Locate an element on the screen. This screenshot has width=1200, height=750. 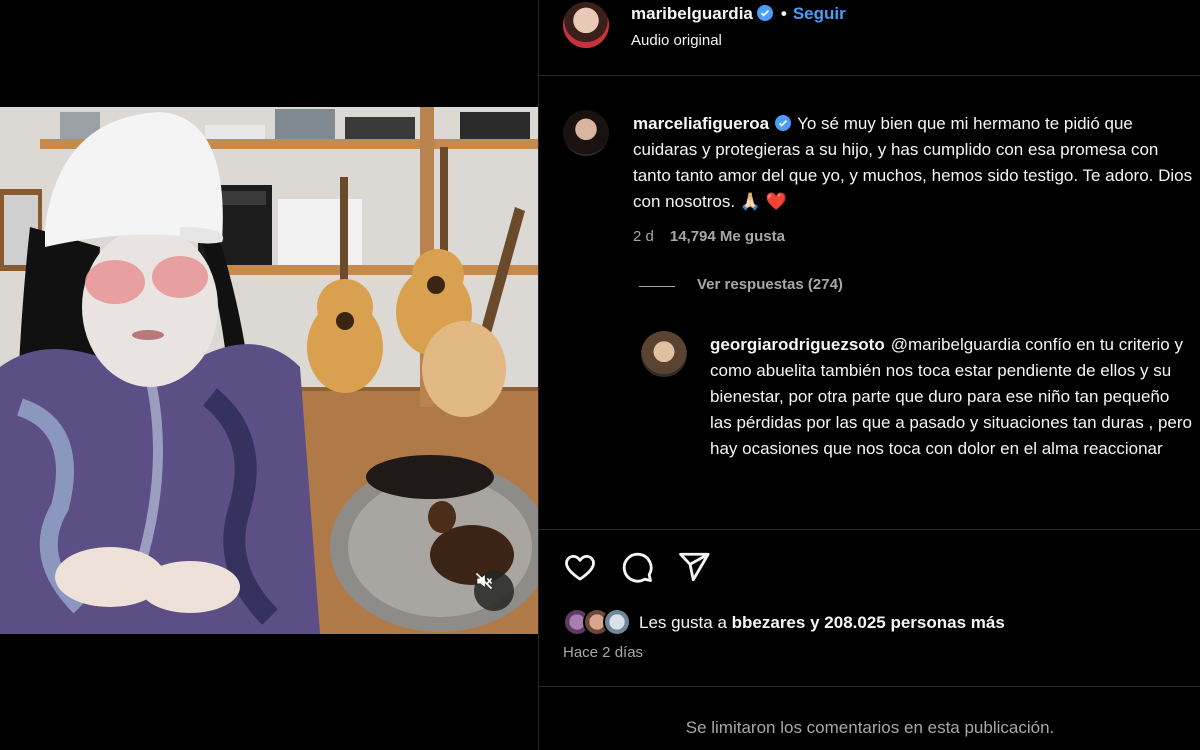
author-line: maribelguardia • Seguir is located at coordinates (738, 14).